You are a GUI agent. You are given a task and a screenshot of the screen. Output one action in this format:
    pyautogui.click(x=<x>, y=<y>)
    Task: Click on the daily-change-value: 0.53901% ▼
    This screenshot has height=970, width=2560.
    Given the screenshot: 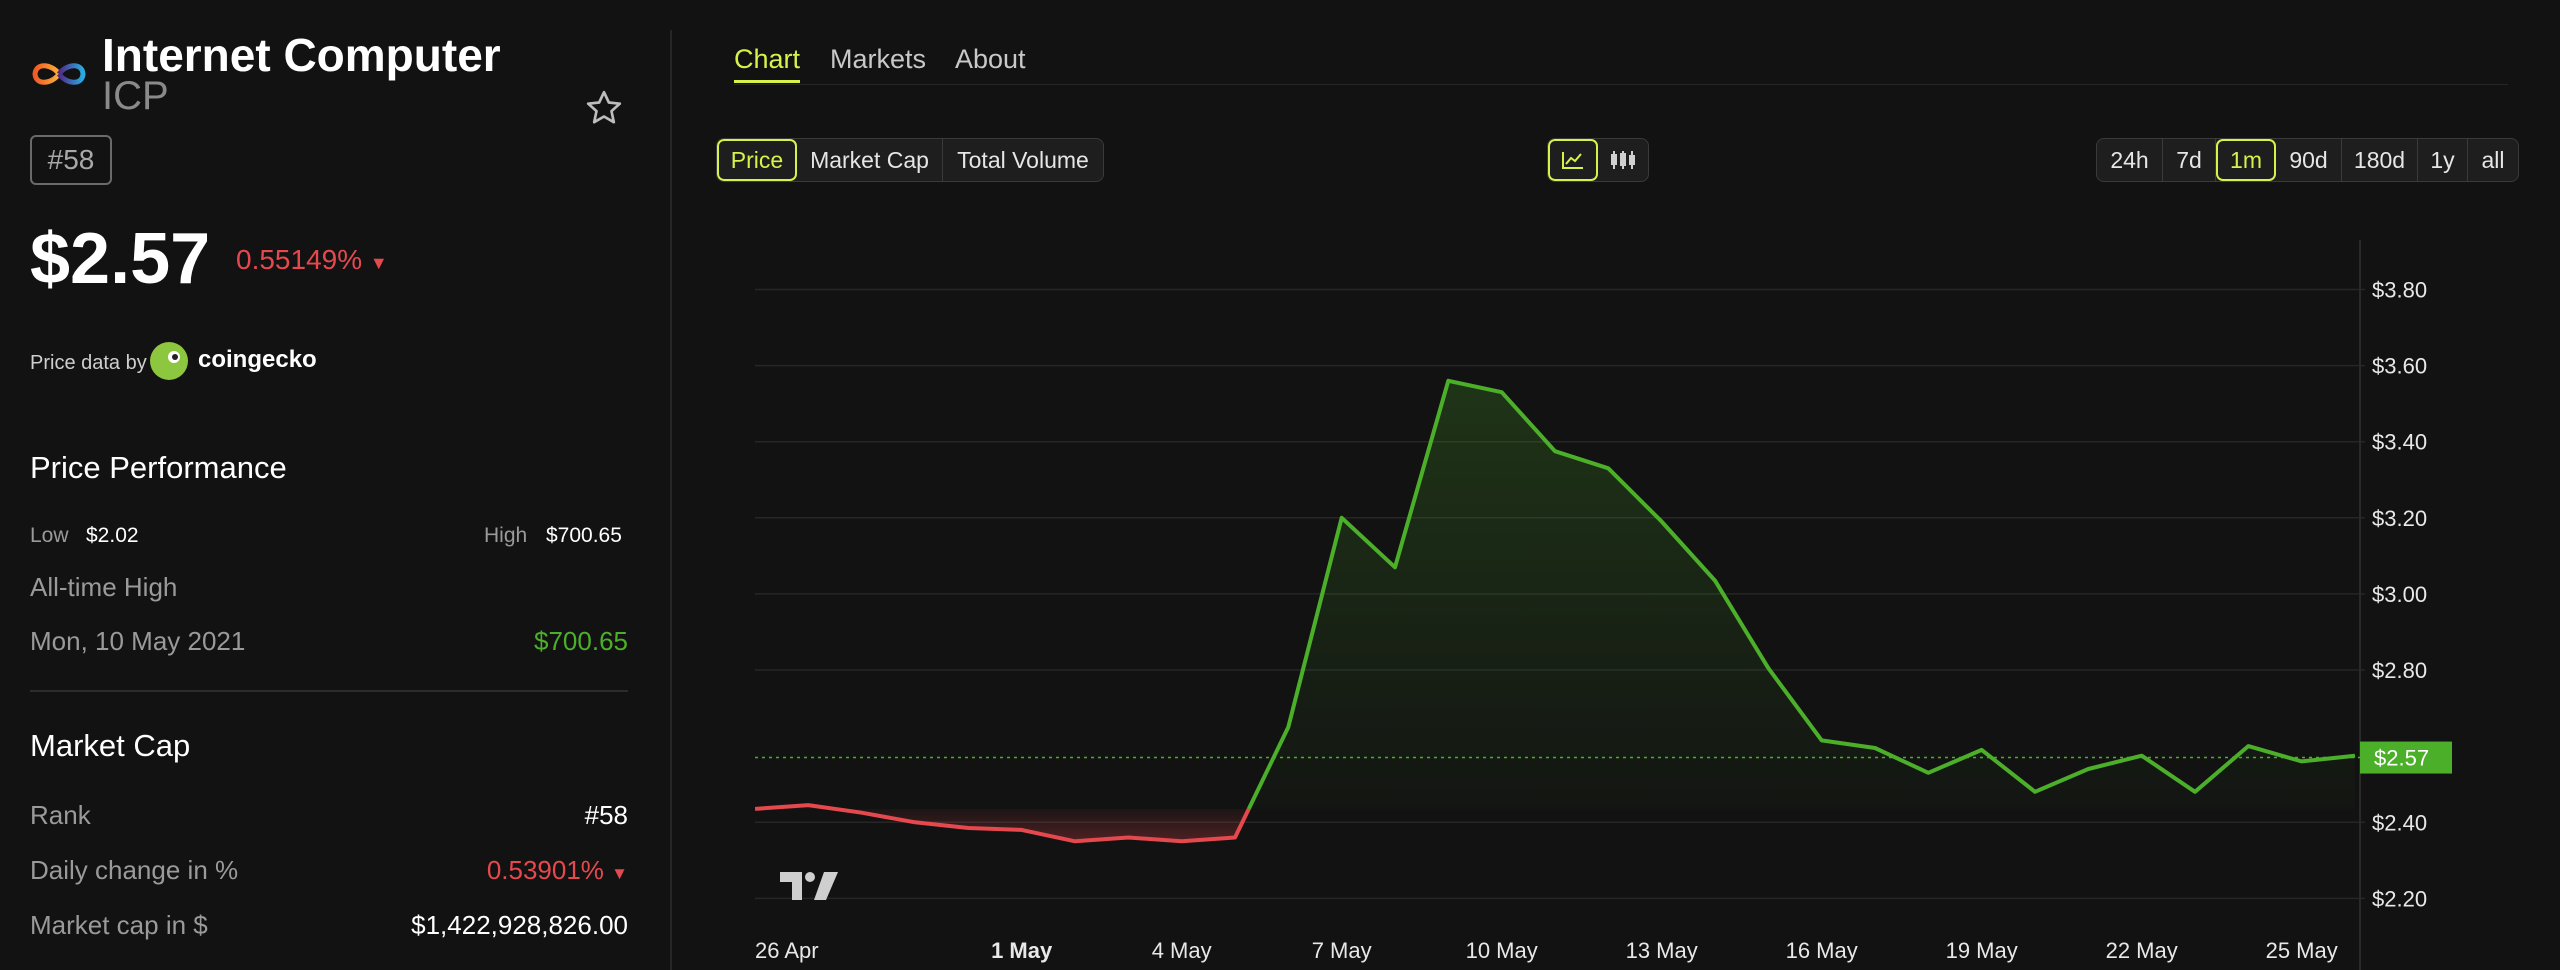 What is the action you would take?
    pyautogui.click(x=494, y=870)
    